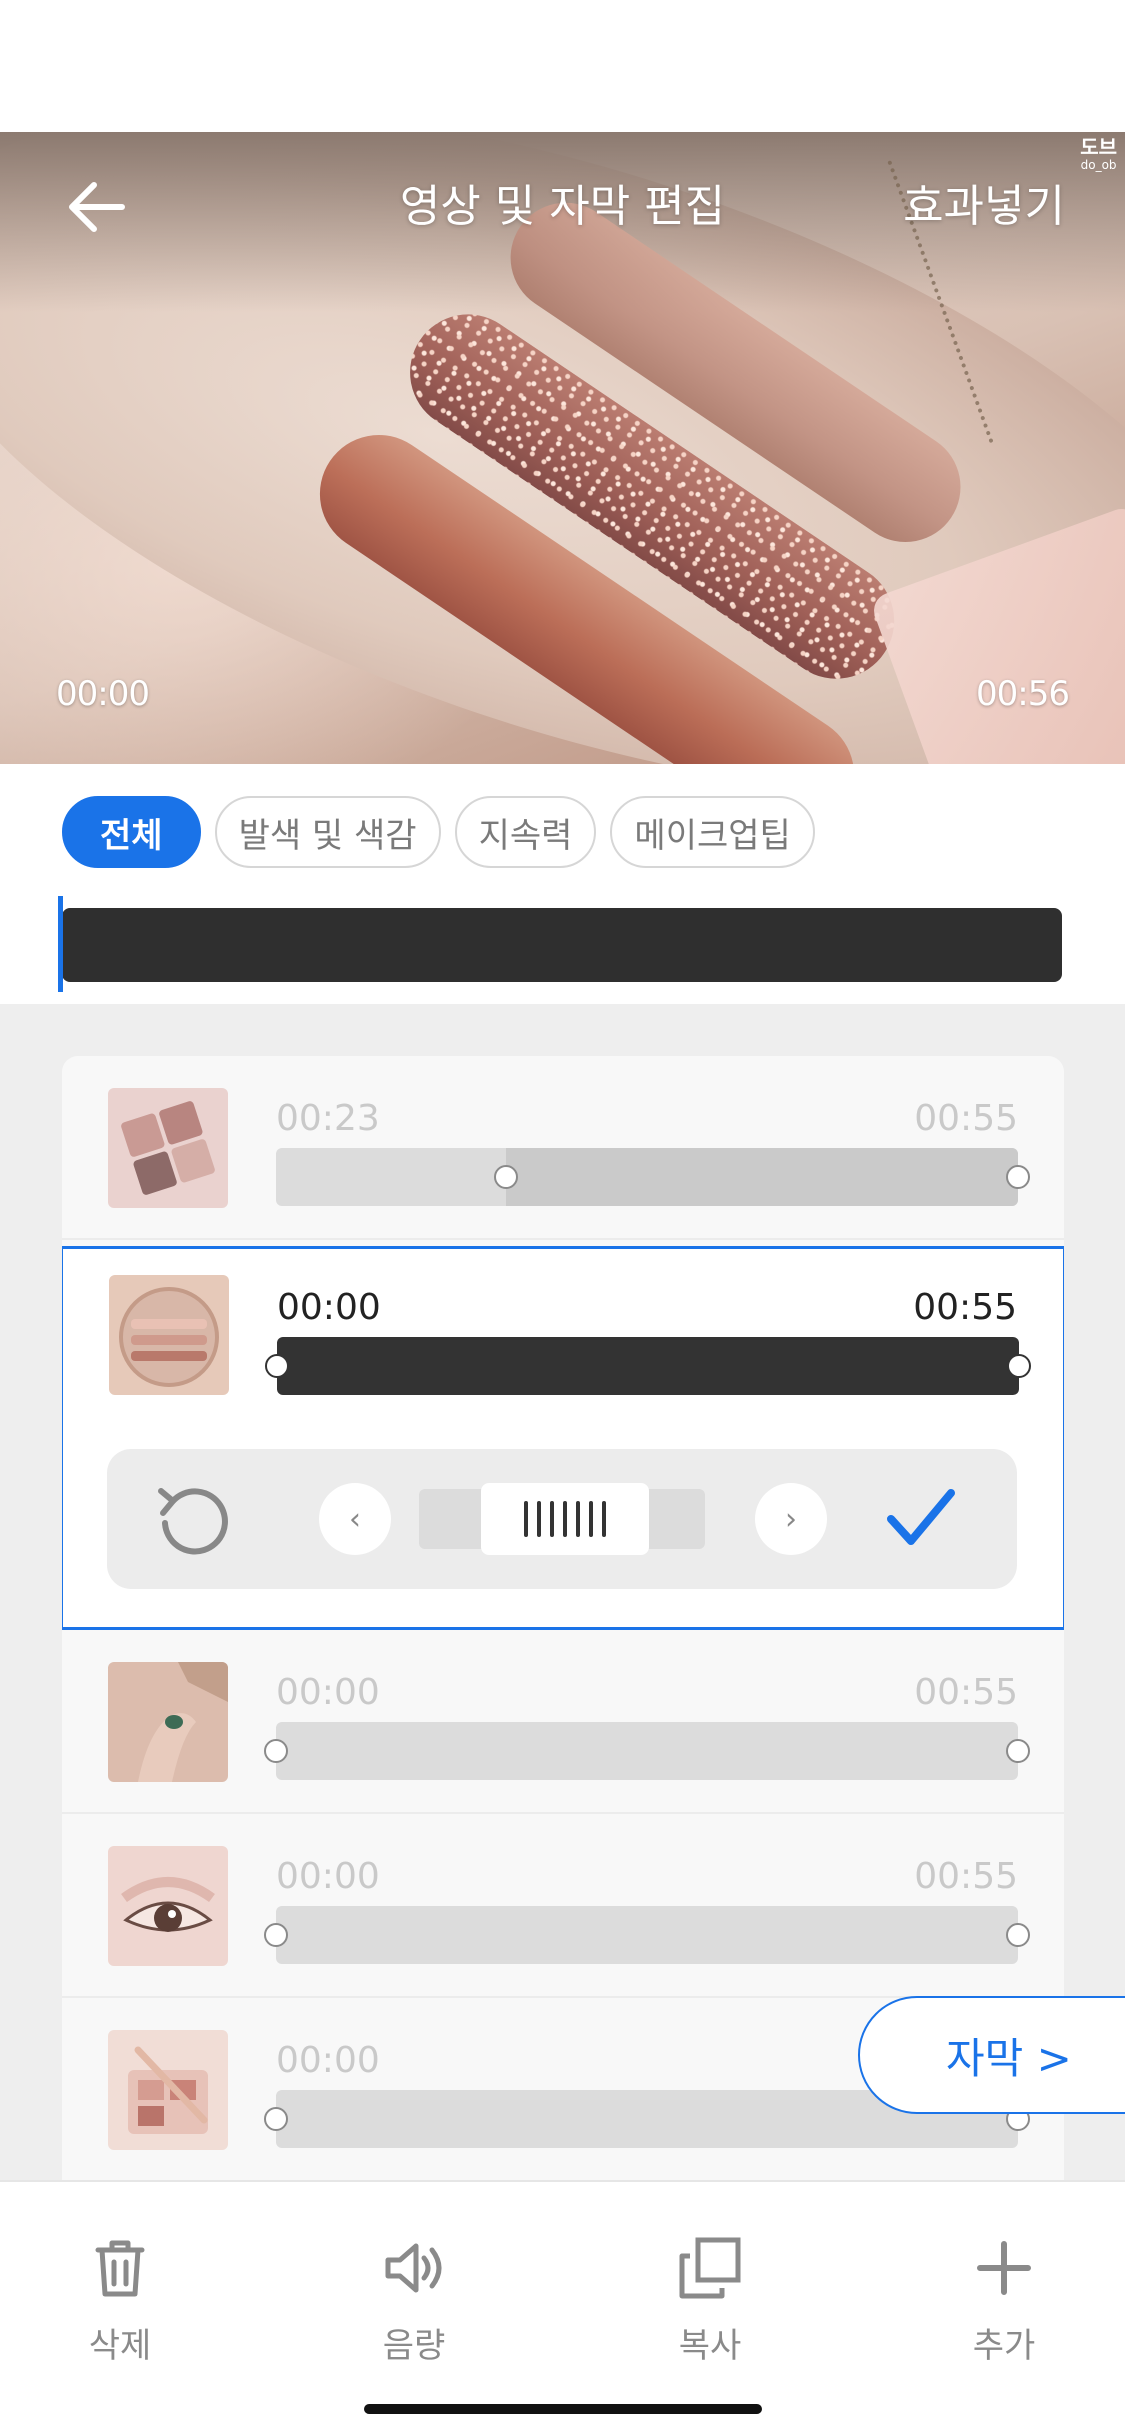 The image size is (1125, 2436). Describe the element at coordinates (562, 206) in the screenshot. I see `page-title: 영상 및 자막 편집` at that location.